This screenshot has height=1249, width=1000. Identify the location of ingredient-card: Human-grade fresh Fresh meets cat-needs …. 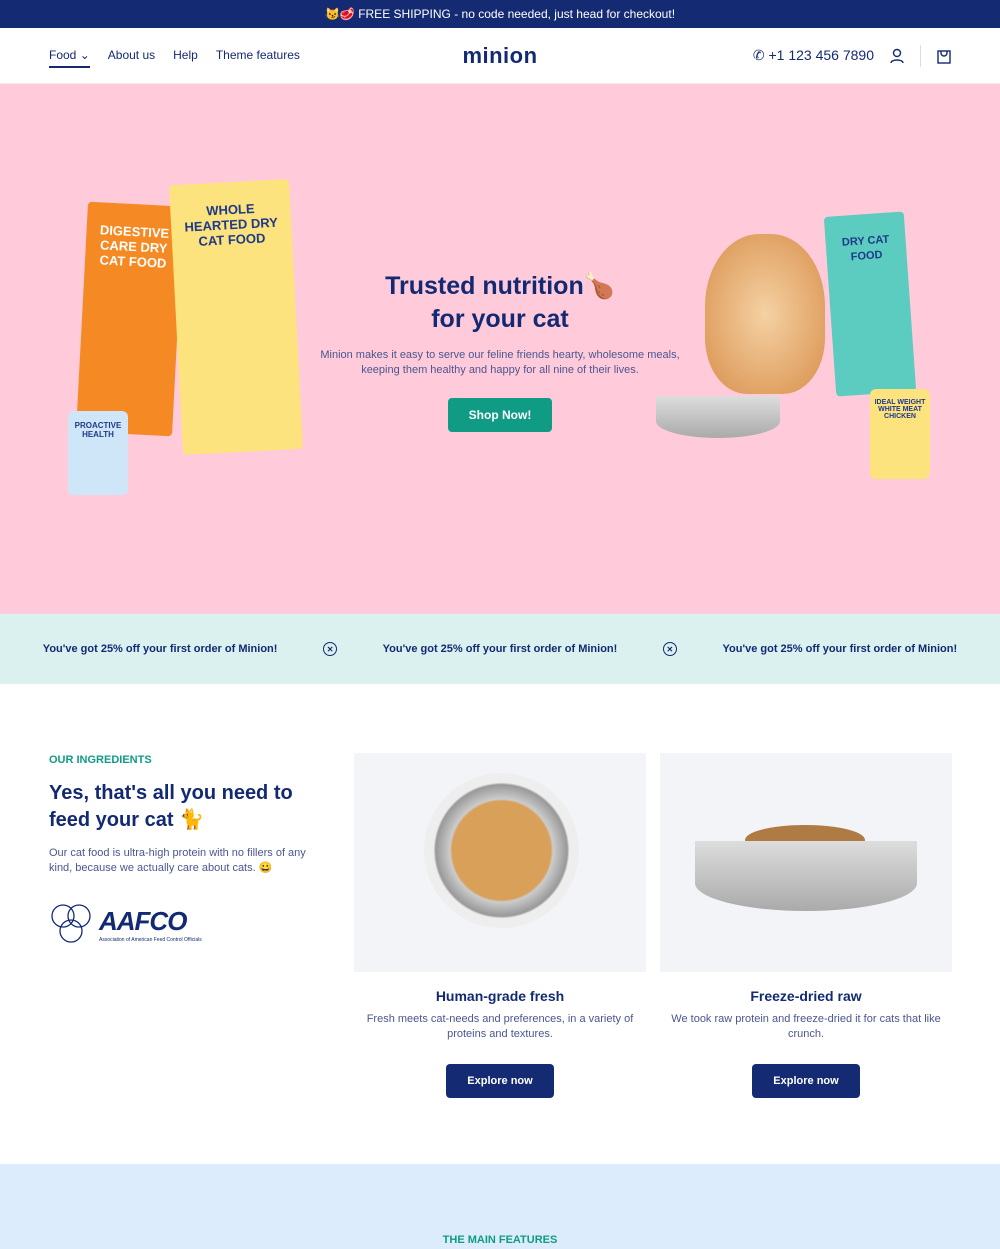
(500, 925).